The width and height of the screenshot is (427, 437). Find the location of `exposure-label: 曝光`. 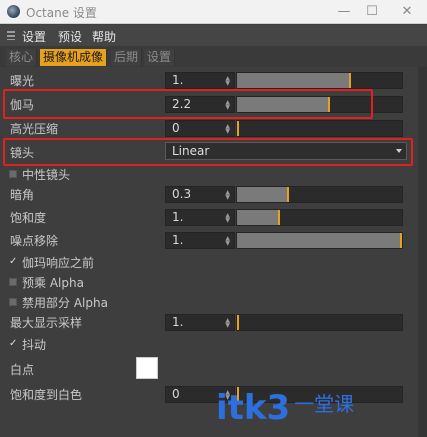

exposure-label: 曝光 is located at coordinates (22, 81).